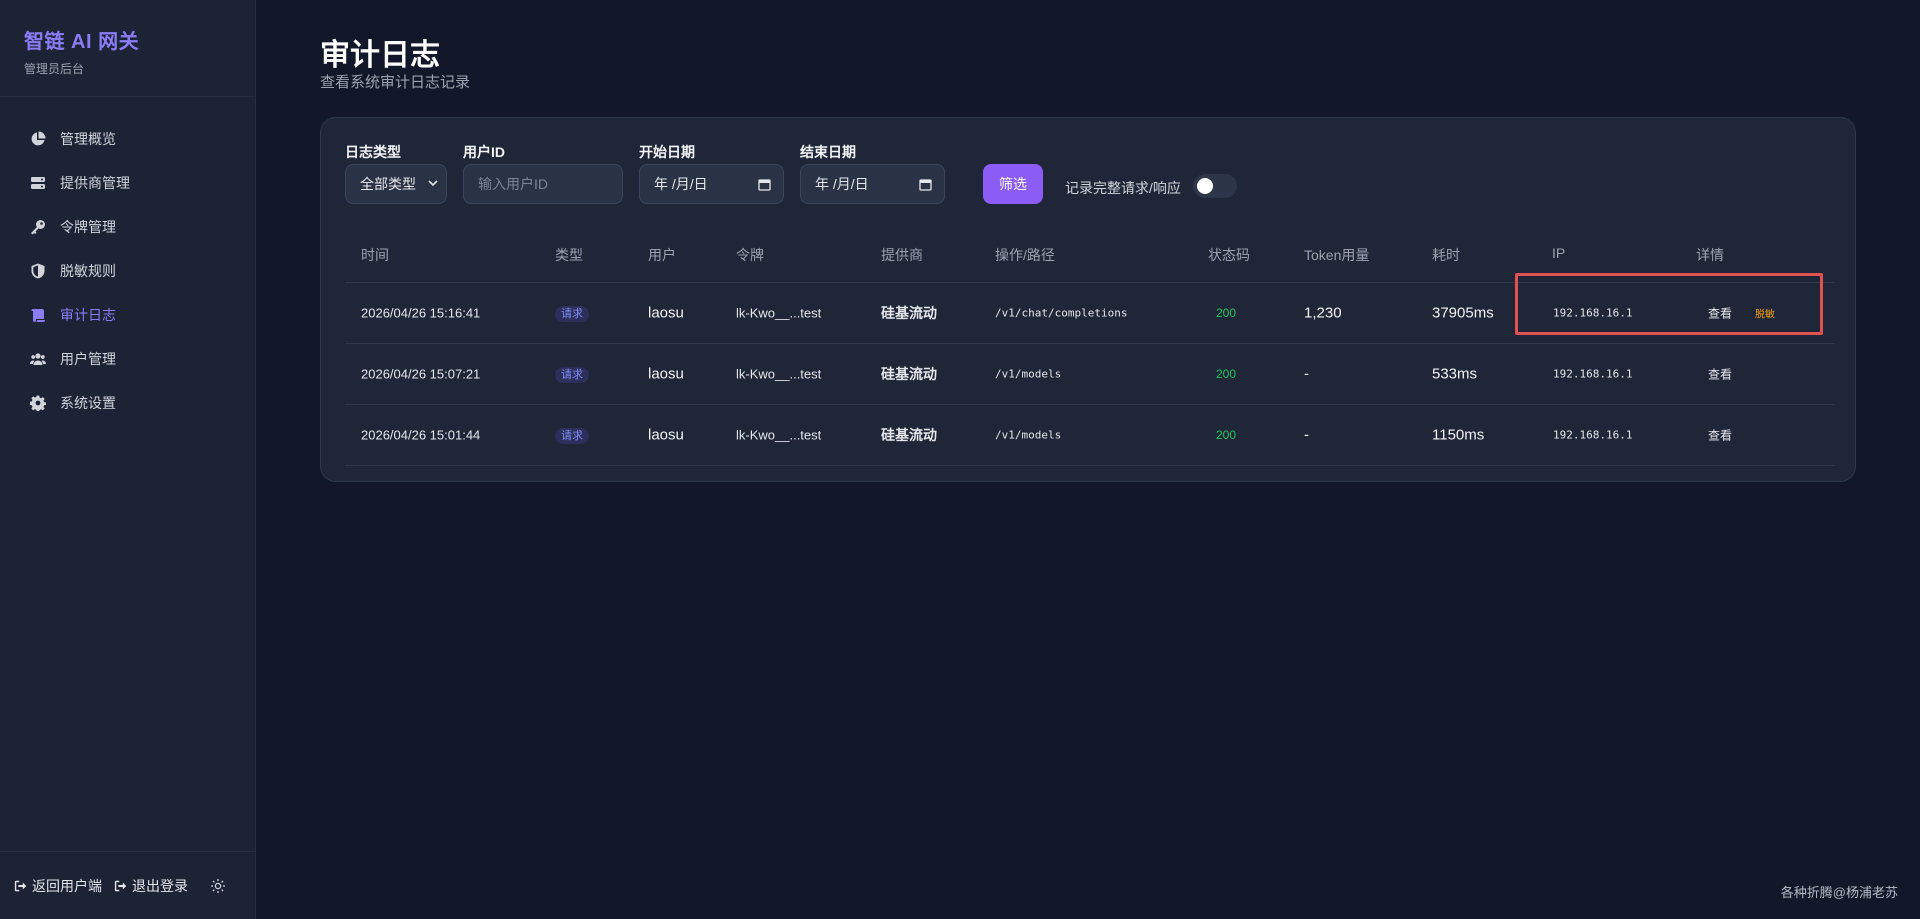  Describe the element at coordinates (872, 184) in the screenshot. I see `end-date-input: 年 /月/日` at that location.